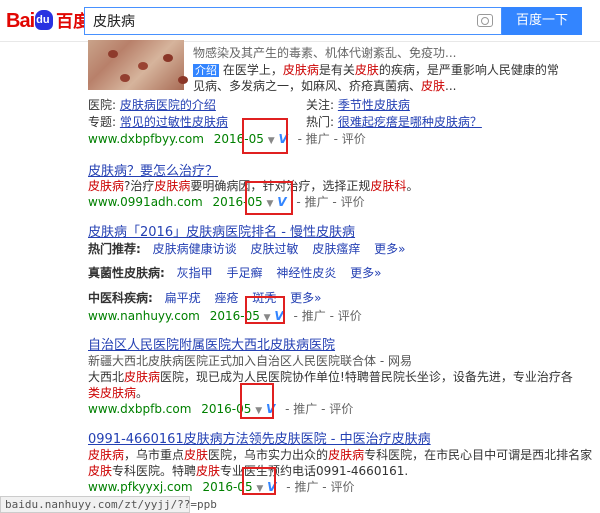  Describe the element at coordinates (195, 249) in the screenshot. I see `sitelink: 皮肤病健康访谈` at that location.